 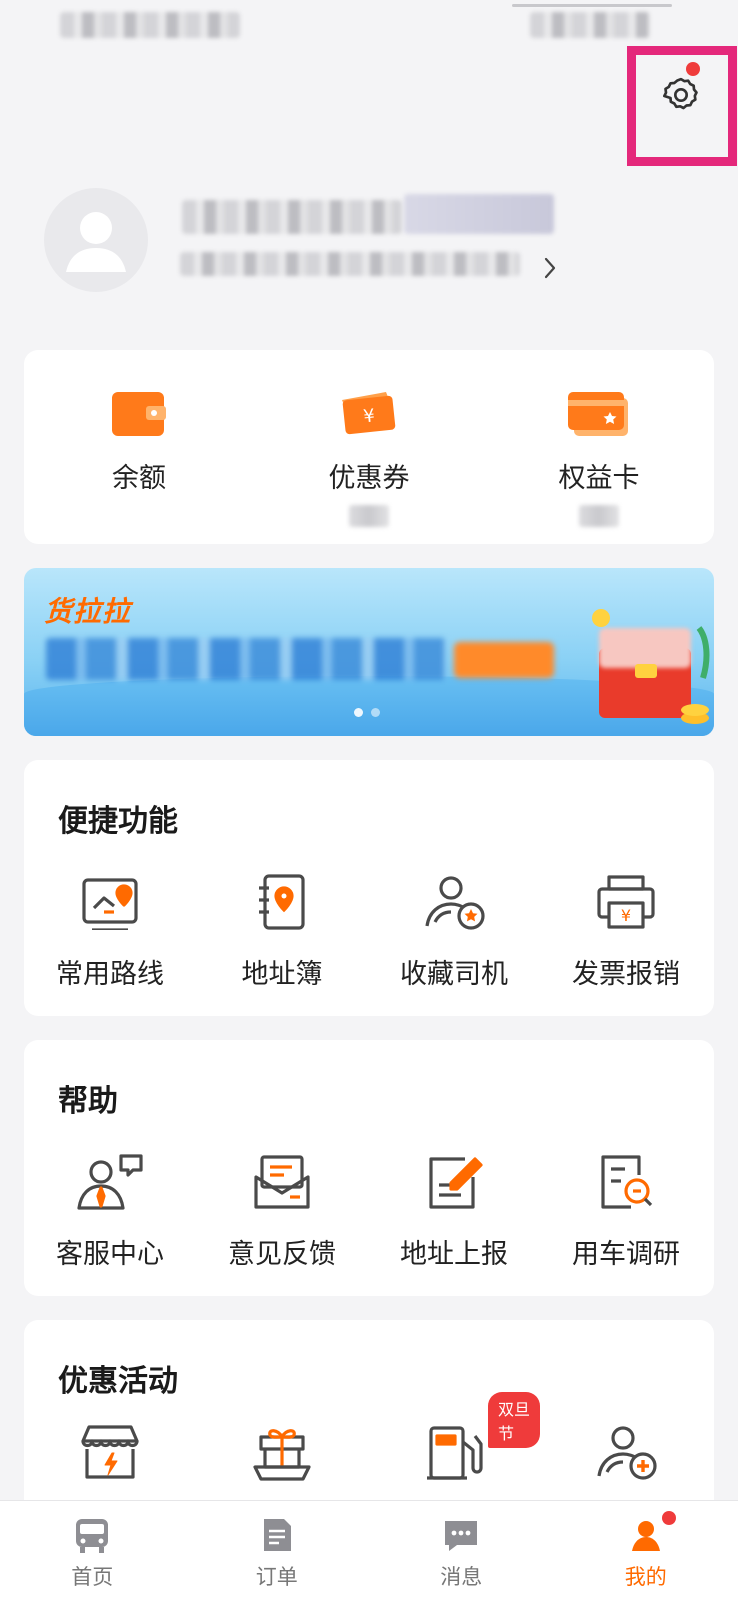 I want to click on quick-item-invoice: ¥ 发票报销, so click(x=626, y=930).